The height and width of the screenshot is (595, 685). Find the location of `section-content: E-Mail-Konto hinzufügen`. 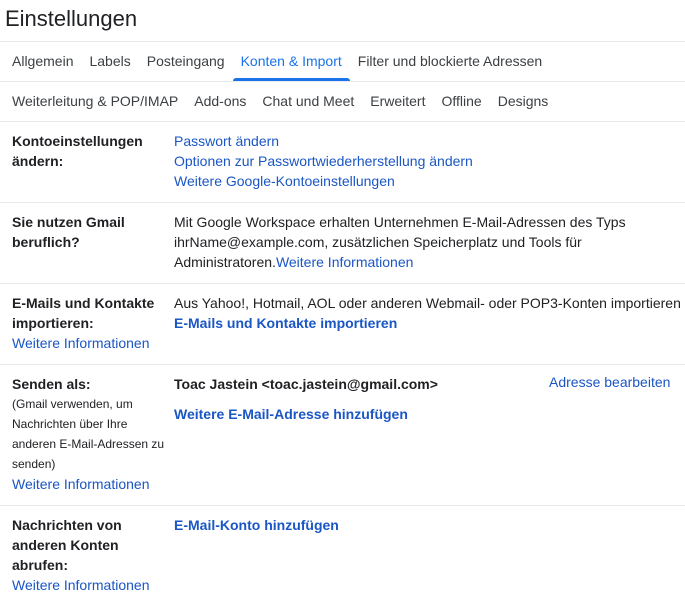

section-content: E-Mail-Konto hinzufügen is located at coordinates (429, 525).